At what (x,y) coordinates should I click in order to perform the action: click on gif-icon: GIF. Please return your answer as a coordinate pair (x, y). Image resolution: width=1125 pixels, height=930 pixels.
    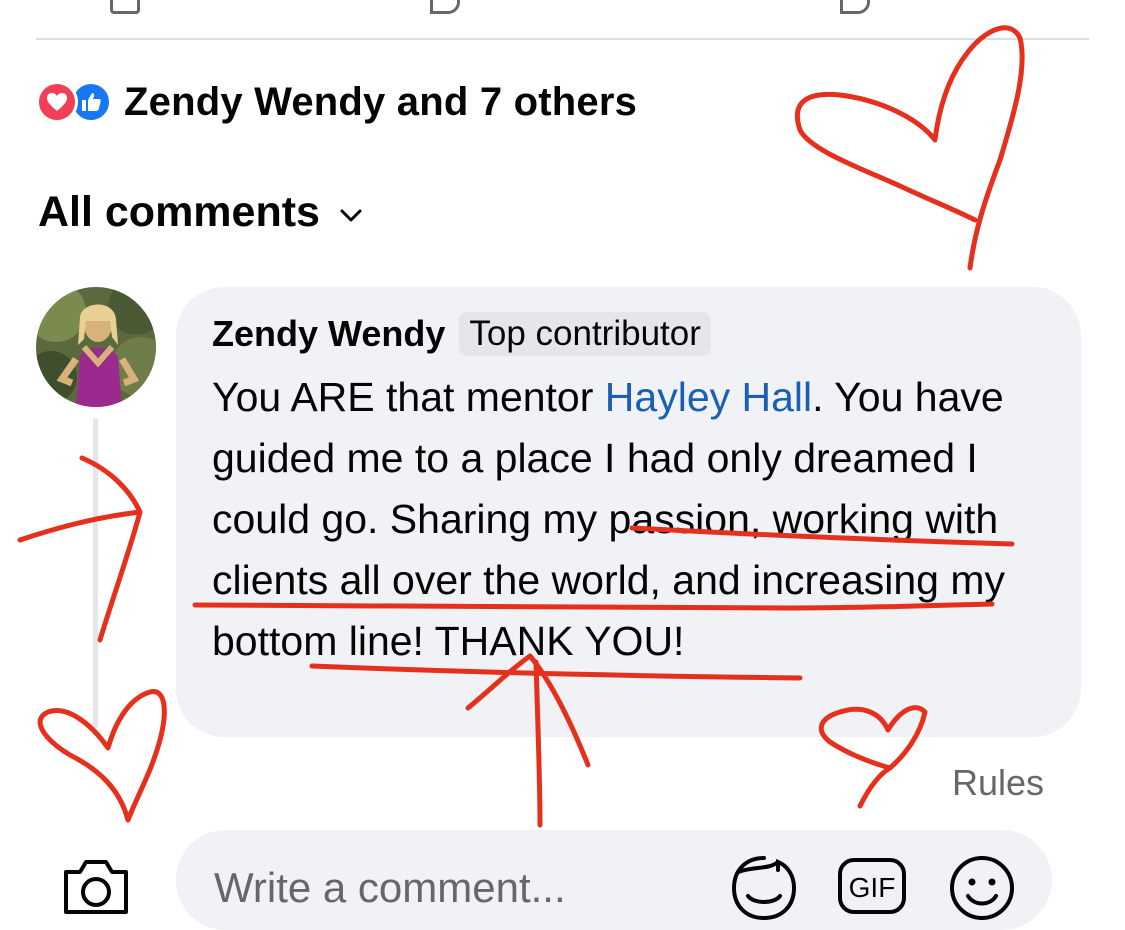
    Looking at the image, I should click on (872, 886).